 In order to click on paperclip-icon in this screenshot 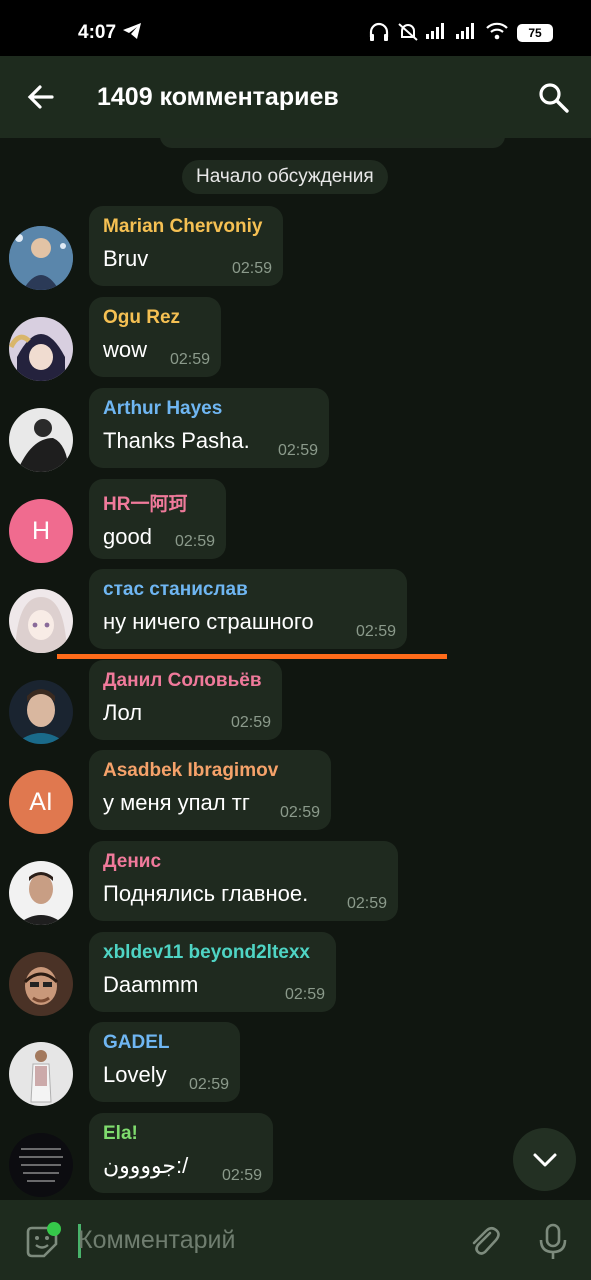, I will do `click(486, 1240)`.